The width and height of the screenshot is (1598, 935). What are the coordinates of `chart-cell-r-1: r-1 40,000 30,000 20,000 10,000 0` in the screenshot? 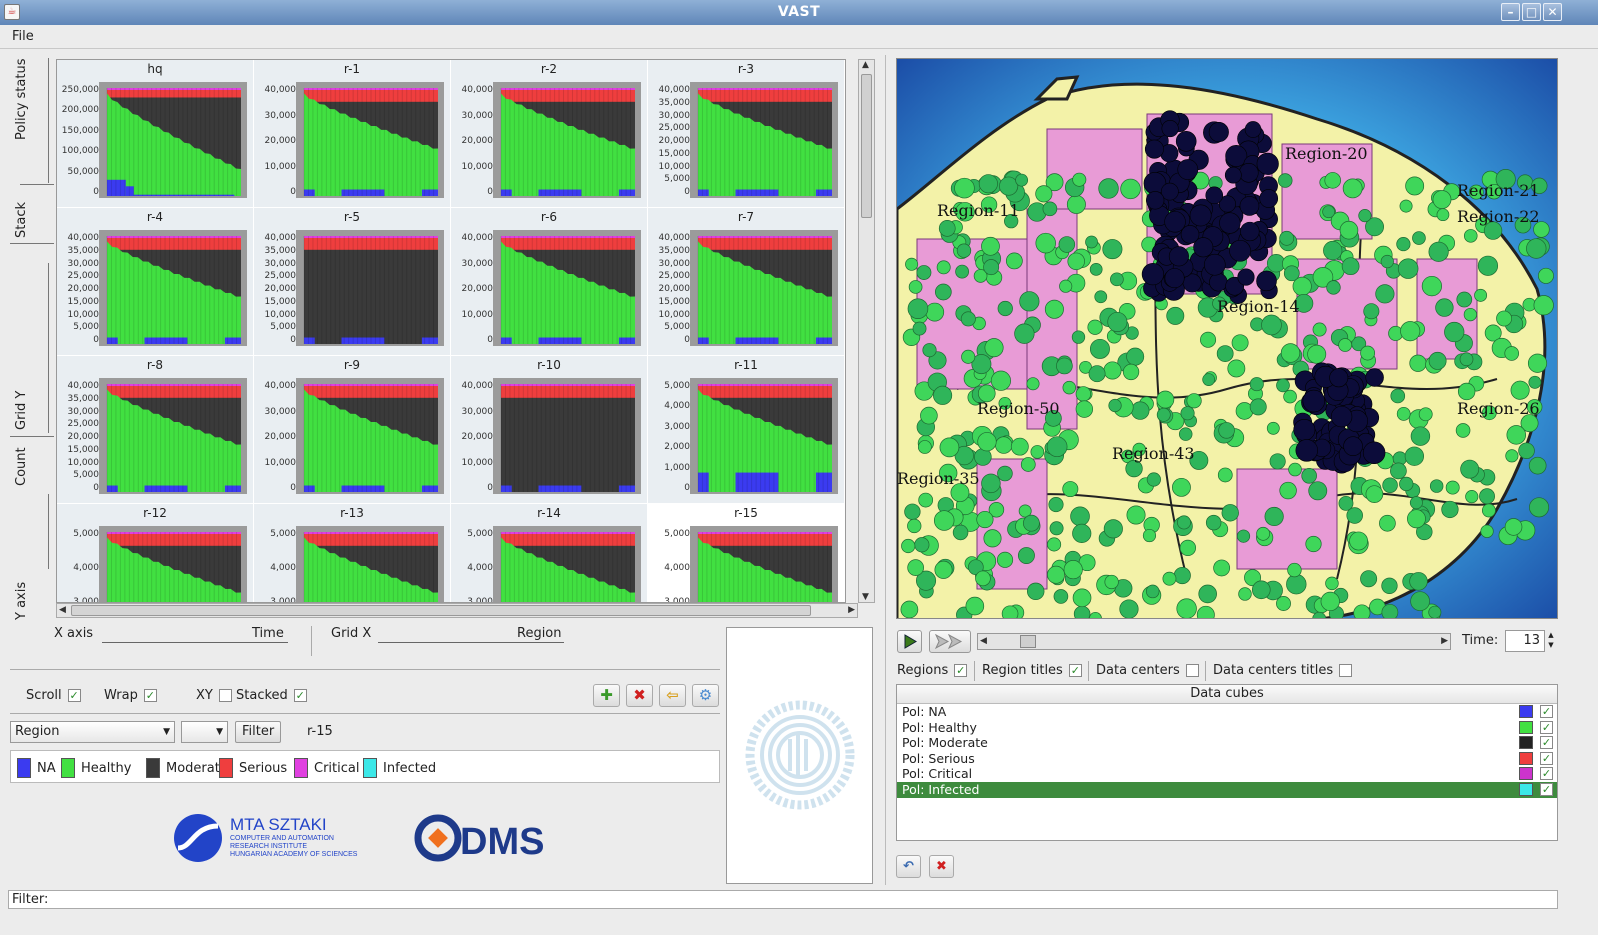 It's located at (352, 134).